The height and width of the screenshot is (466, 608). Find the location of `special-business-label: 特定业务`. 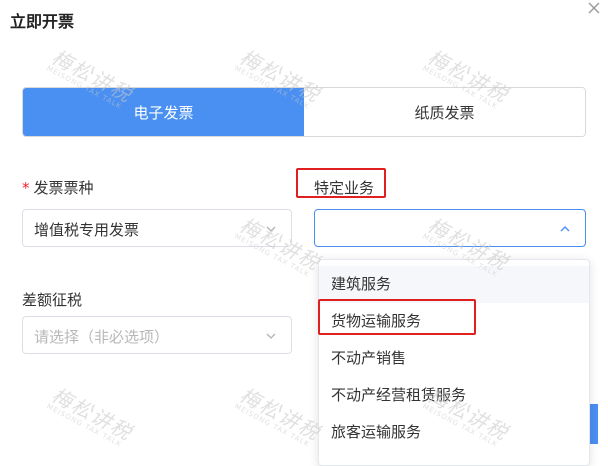

special-business-label: 特定业务 is located at coordinates (344, 188).